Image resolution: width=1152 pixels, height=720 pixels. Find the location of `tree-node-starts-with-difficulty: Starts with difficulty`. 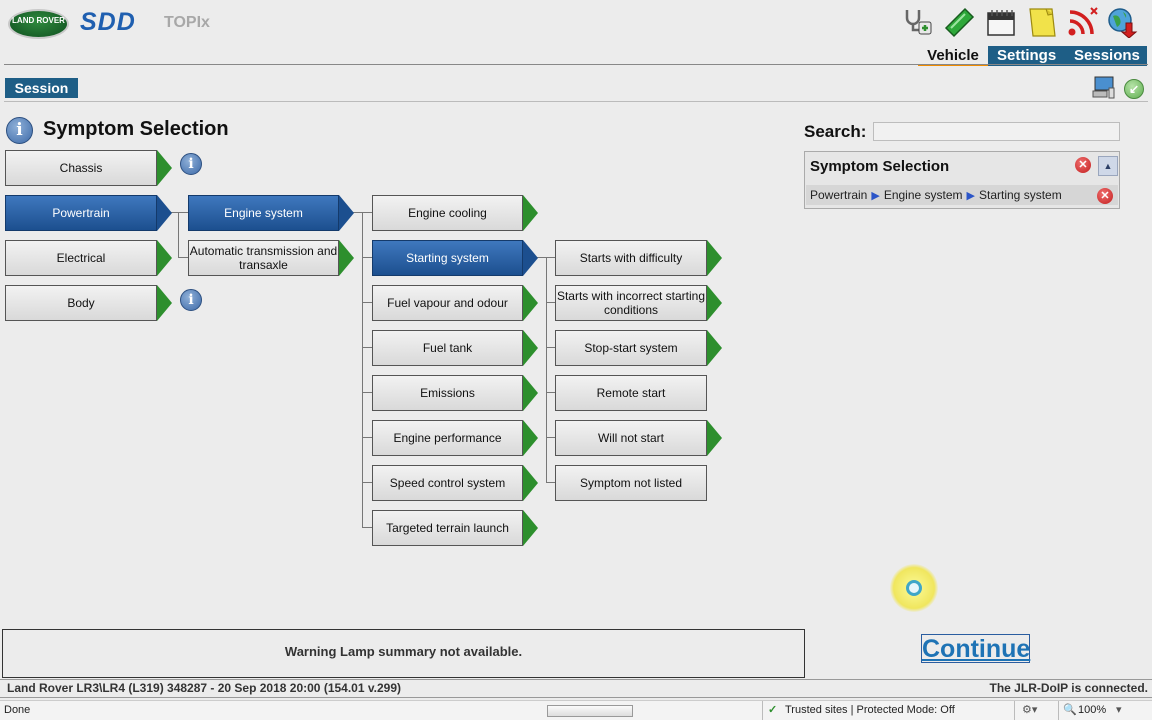

tree-node-starts-with-difficulty: Starts with difficulty is located at coordinates (638, 258).